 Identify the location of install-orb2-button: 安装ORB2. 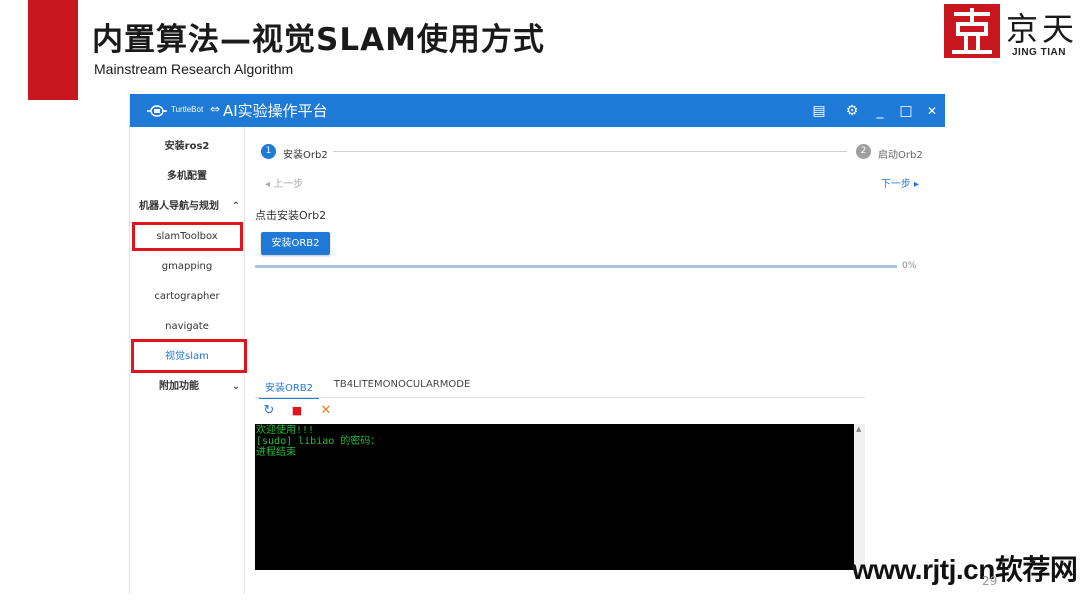
(295, 243).